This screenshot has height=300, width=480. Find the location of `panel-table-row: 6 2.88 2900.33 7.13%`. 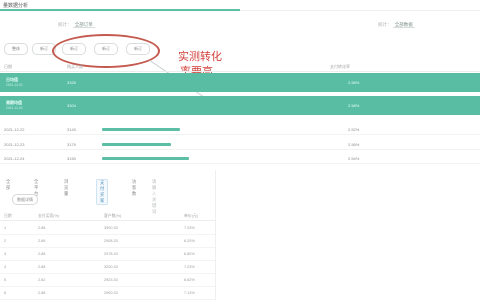

panel-table-row: 6 2.88 2900.33 7.13% is located at coordinates (107, 293).